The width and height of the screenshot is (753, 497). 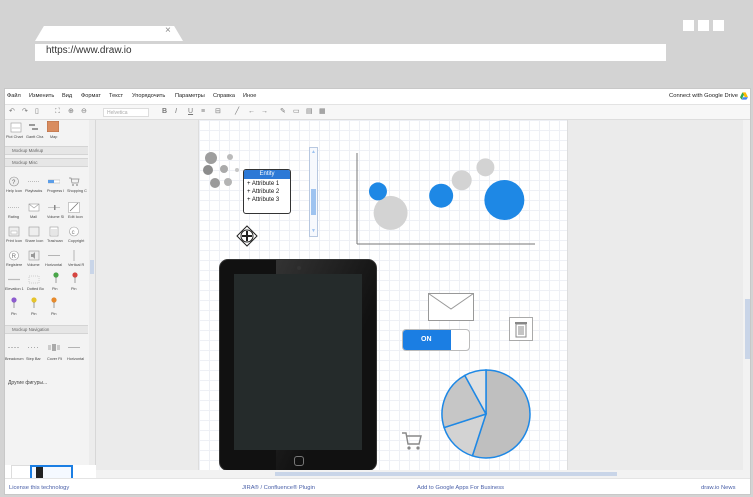 I want to click on format-icon: ▤, so click(x=309, y=112).